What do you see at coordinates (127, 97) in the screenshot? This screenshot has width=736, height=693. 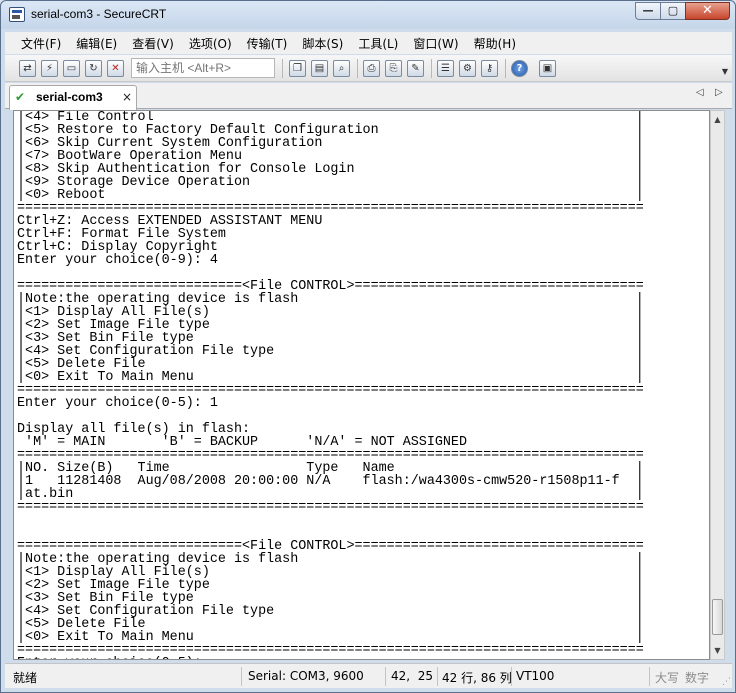 I see `tab-close-icon: ×` at bounding box center [127, 97].